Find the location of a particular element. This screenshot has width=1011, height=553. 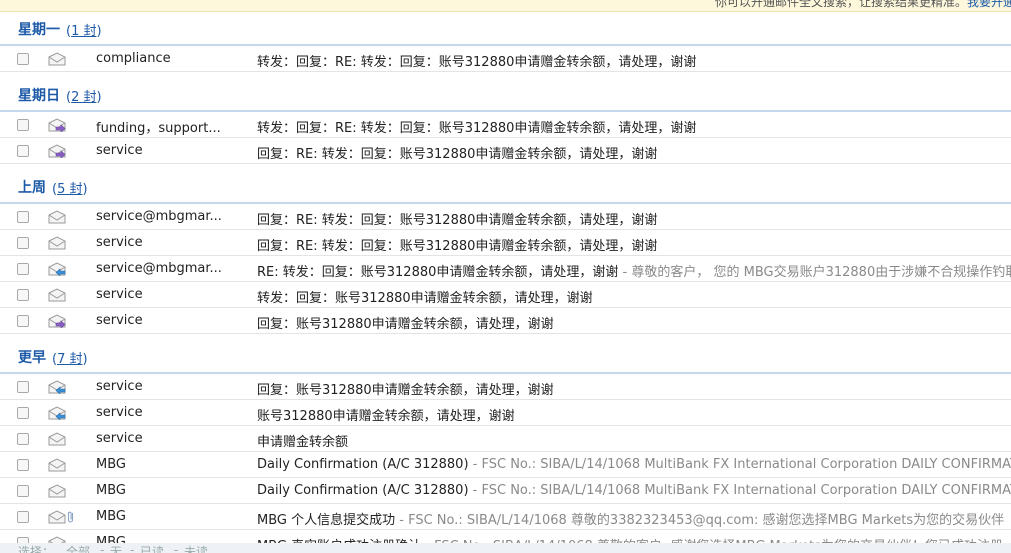

group-count: (1 封) is located at coordinates (84, 31).